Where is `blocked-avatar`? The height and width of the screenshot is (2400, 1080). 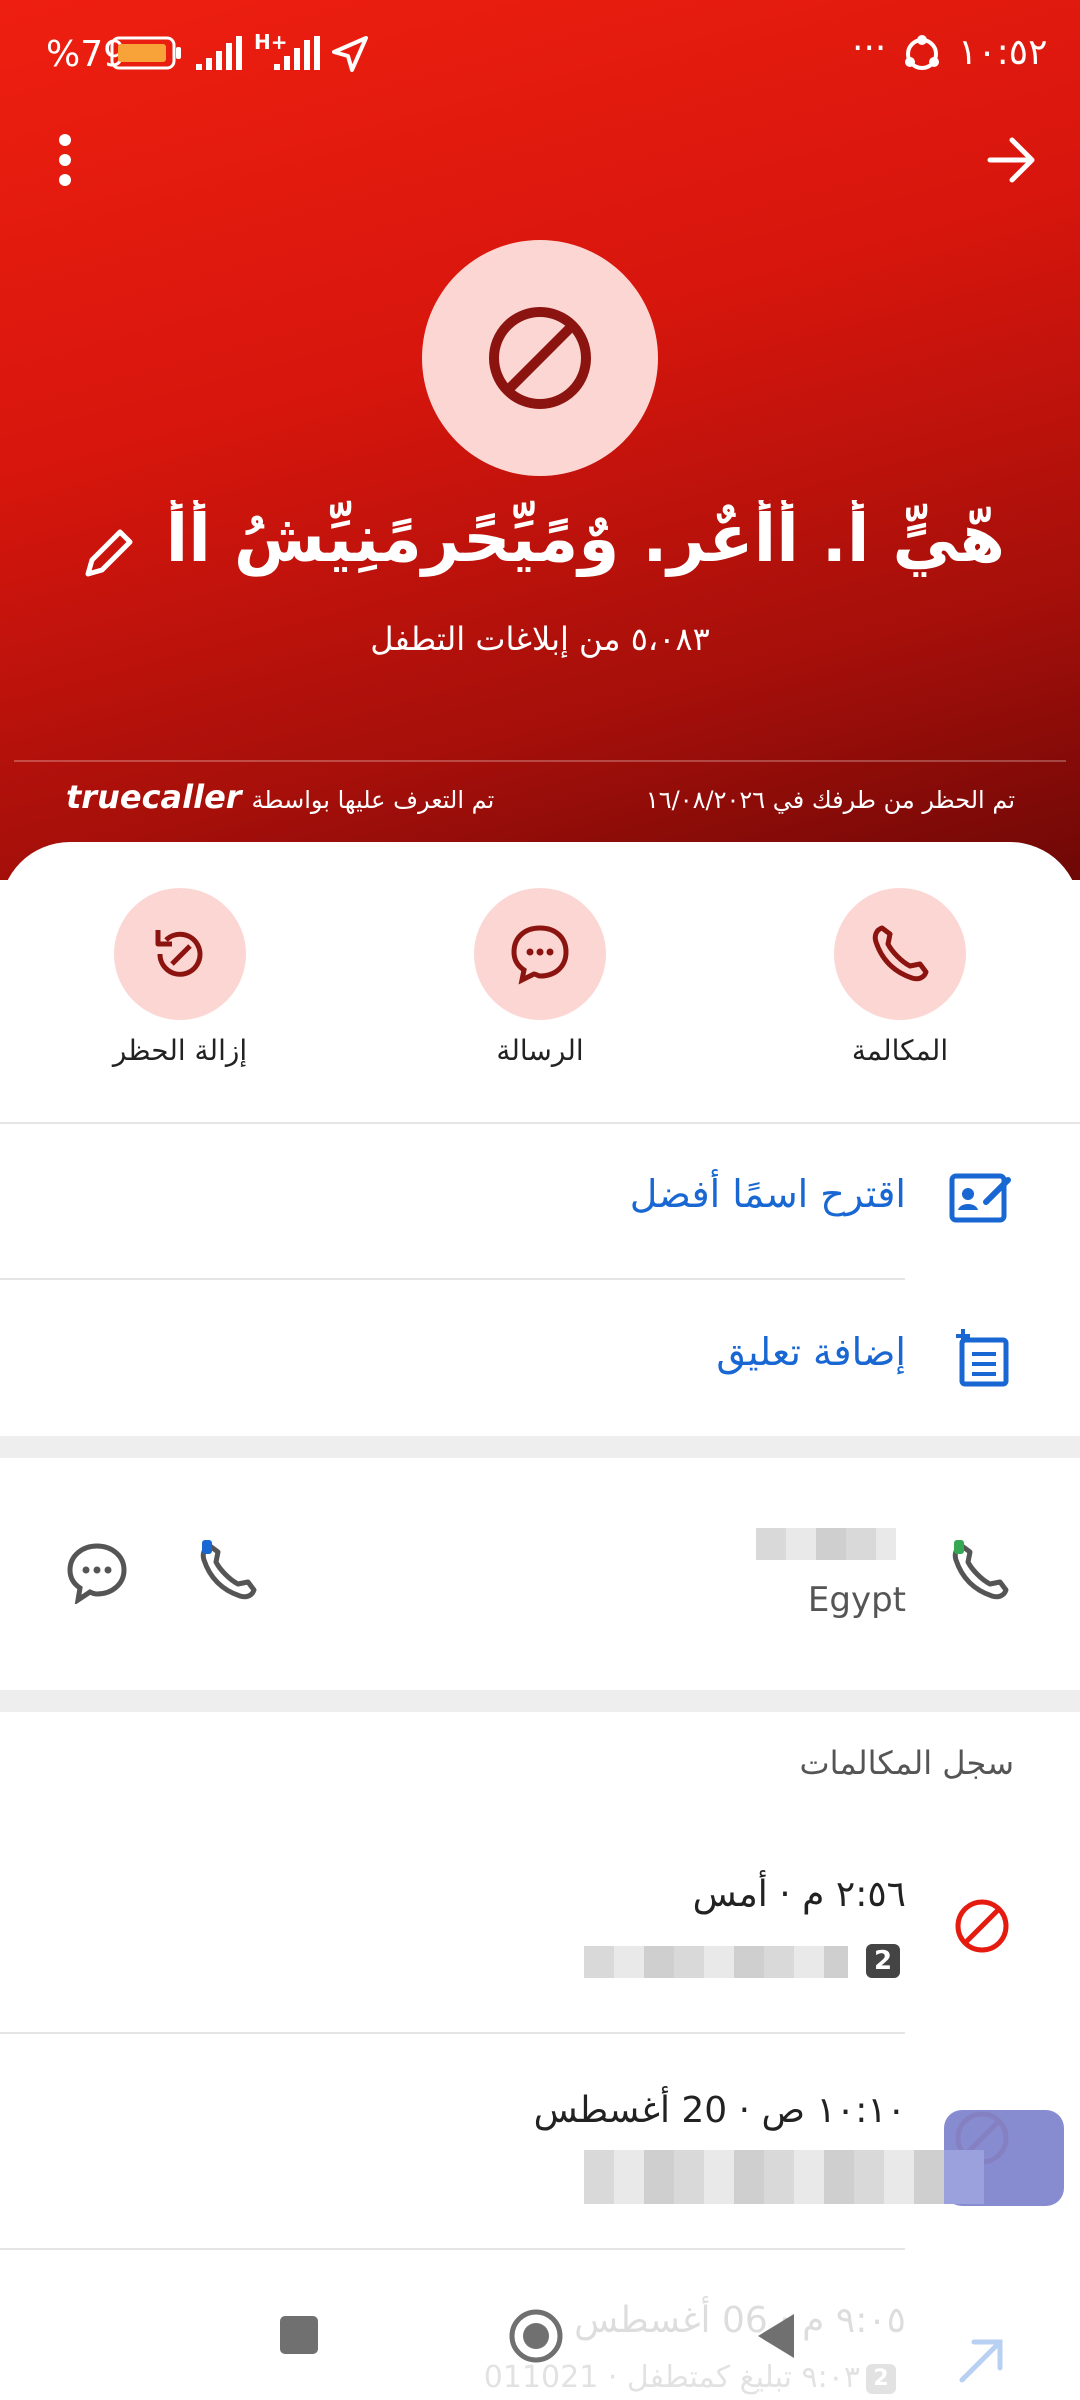
blocked-avatar is located at coordinates (540, 358).